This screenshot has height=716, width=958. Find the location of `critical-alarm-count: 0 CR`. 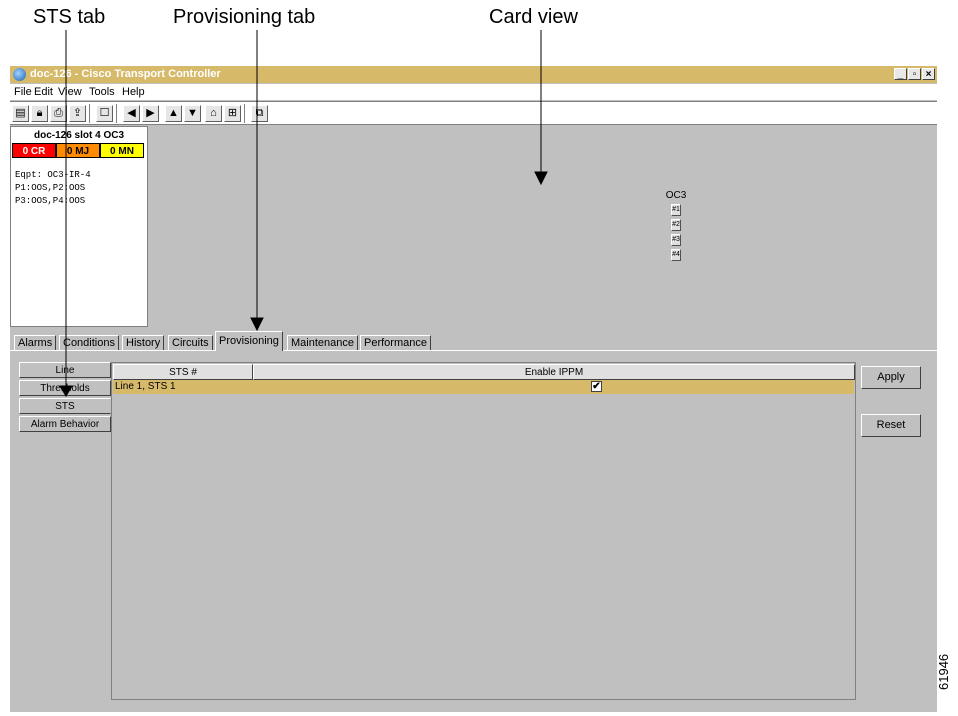

critical-alarm-count: 0 CR is located at coordinates (34, 150).